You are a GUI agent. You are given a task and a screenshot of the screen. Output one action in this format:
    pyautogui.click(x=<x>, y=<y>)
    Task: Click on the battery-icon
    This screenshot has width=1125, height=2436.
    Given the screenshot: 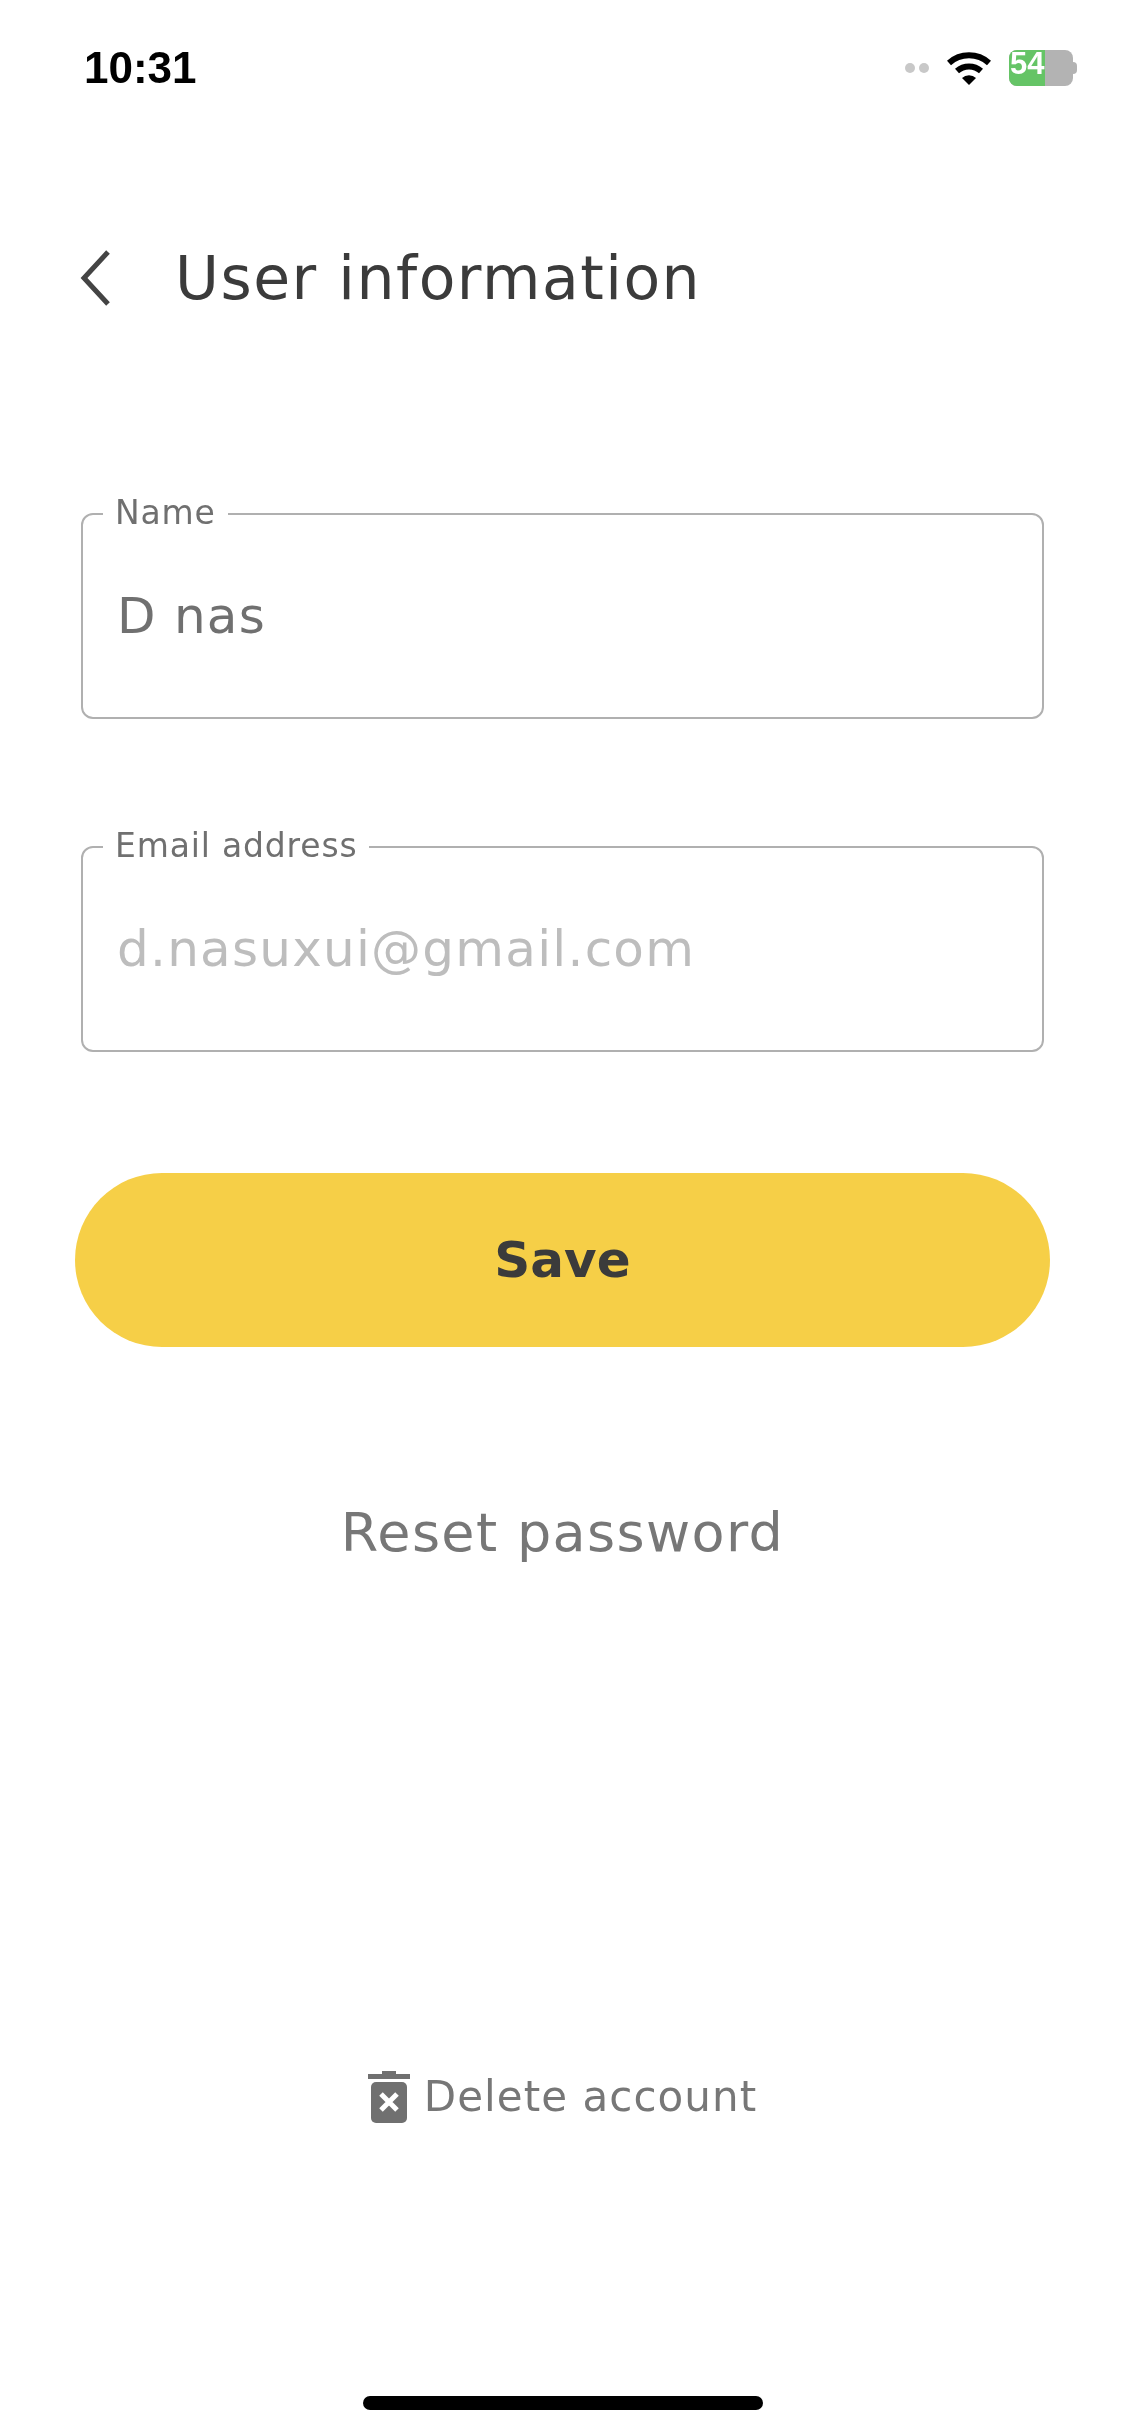 What is the action you would take?
    pyautogui.click(x=1043, y=68)
    